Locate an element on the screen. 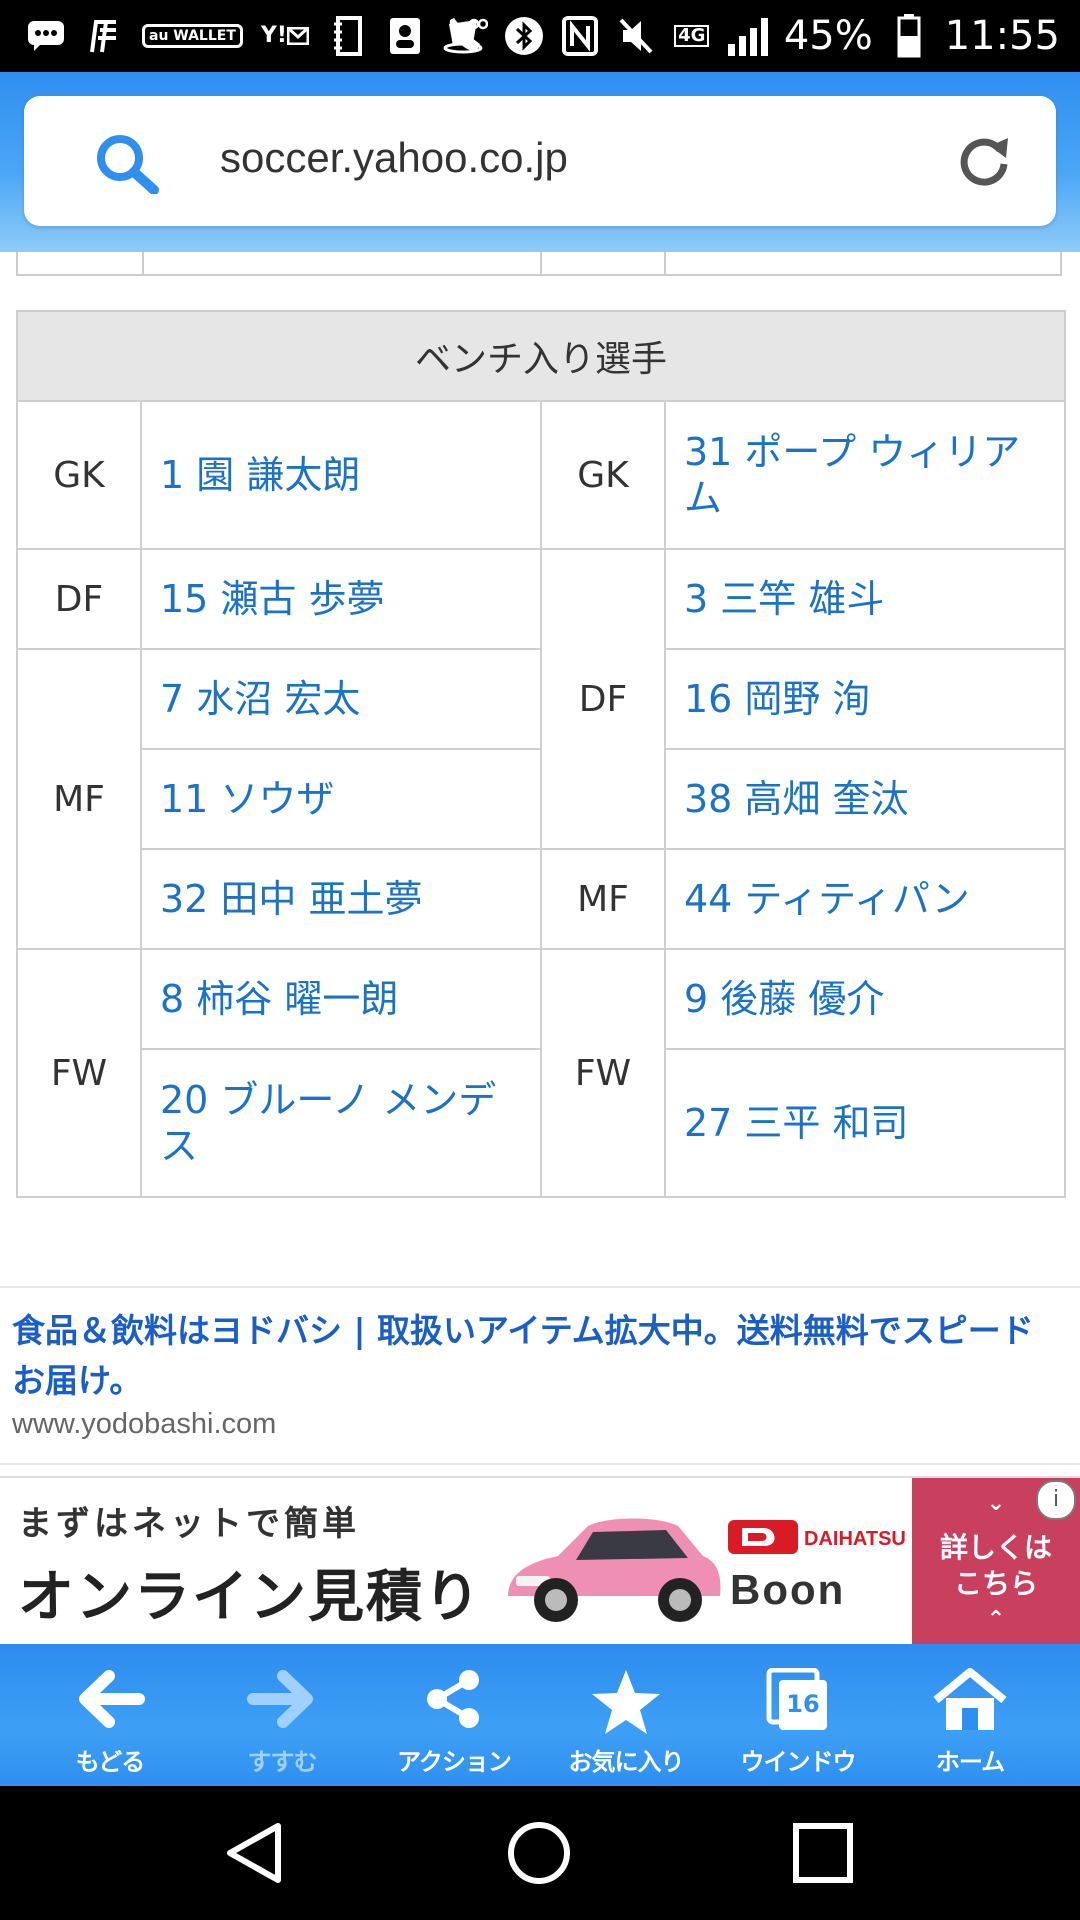 This screenshot has width=1080, height=1920. nfc-icon is located at coordinates (580, 36).